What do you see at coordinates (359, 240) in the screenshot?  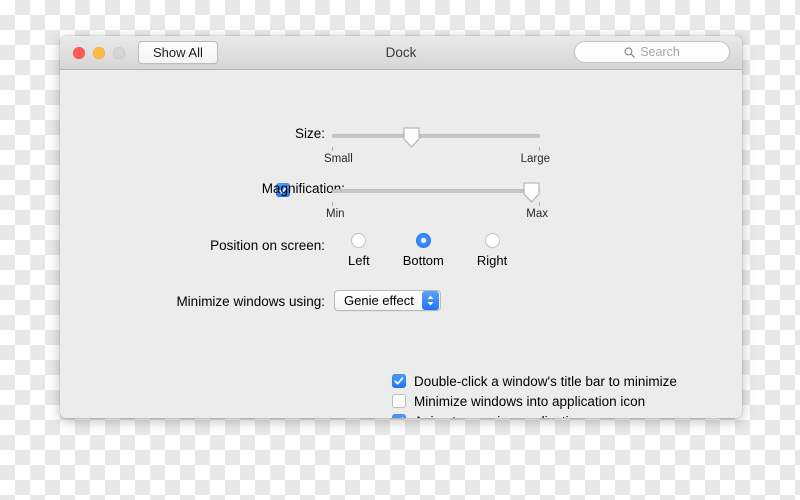 I see `radio-button-left` at bounding box center [359, 240].